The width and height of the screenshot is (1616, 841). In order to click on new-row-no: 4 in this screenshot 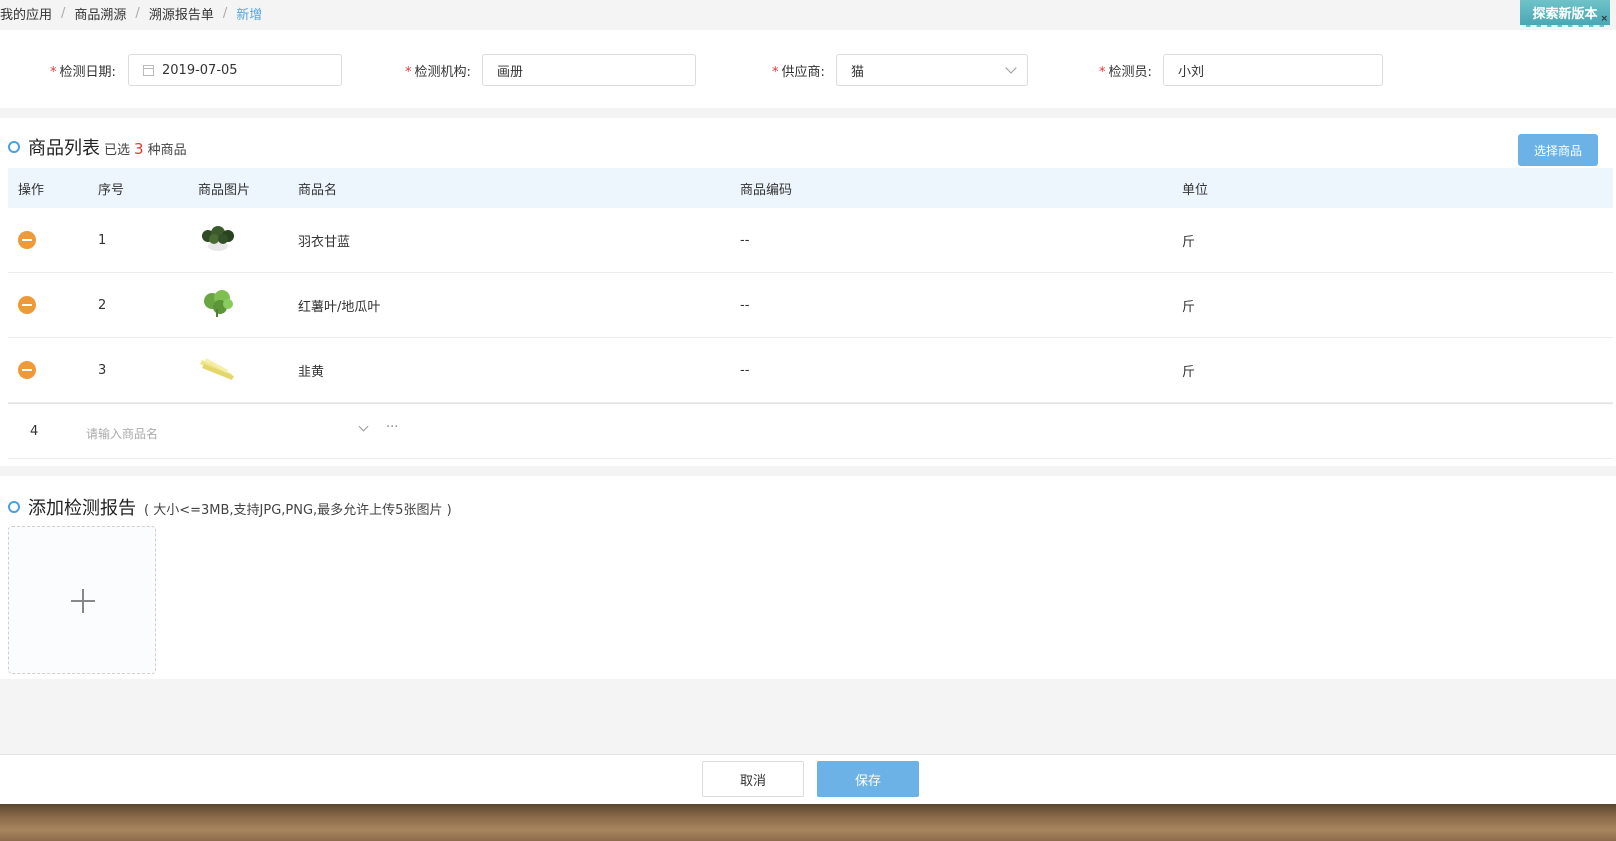, I will do `click(34, 431)`.